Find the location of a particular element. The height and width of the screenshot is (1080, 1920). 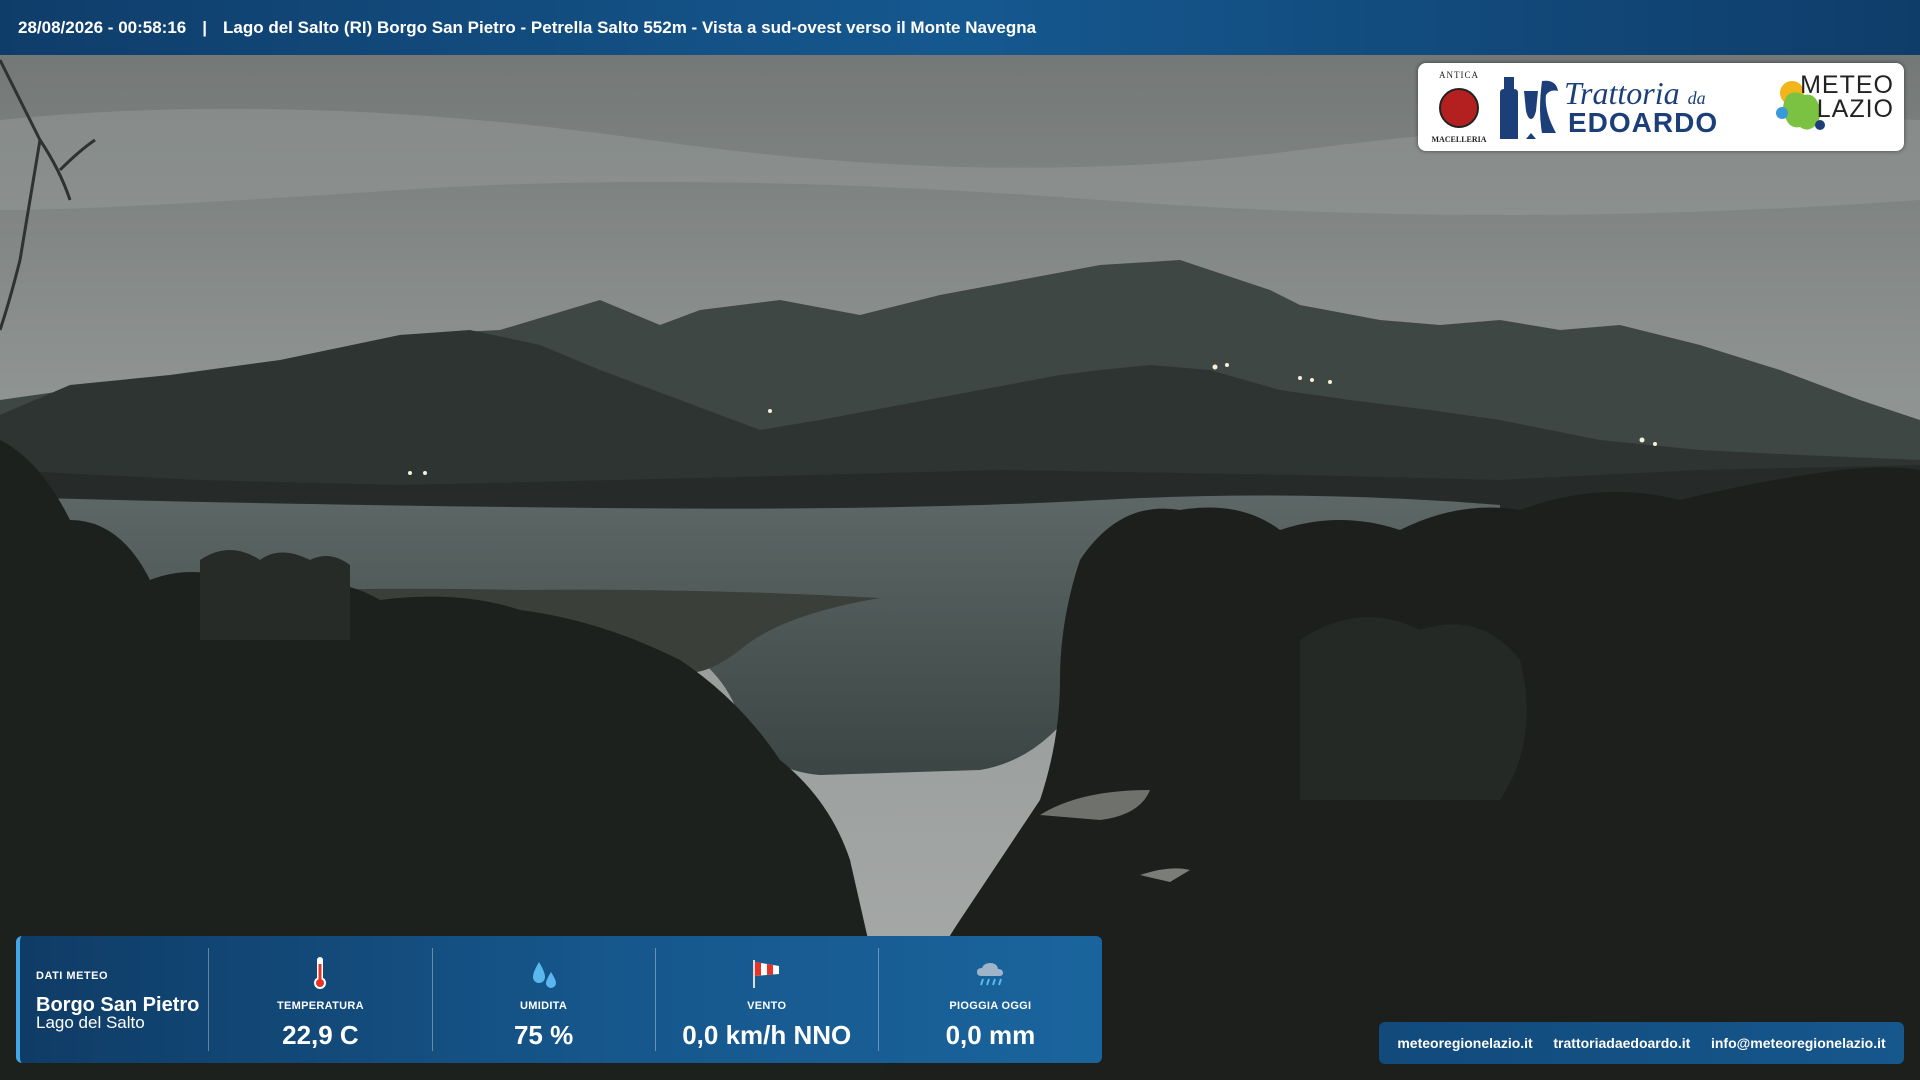

metric-rain: PIOGGIA OGGI 0,0 mm is located at coordinates (990, 999).